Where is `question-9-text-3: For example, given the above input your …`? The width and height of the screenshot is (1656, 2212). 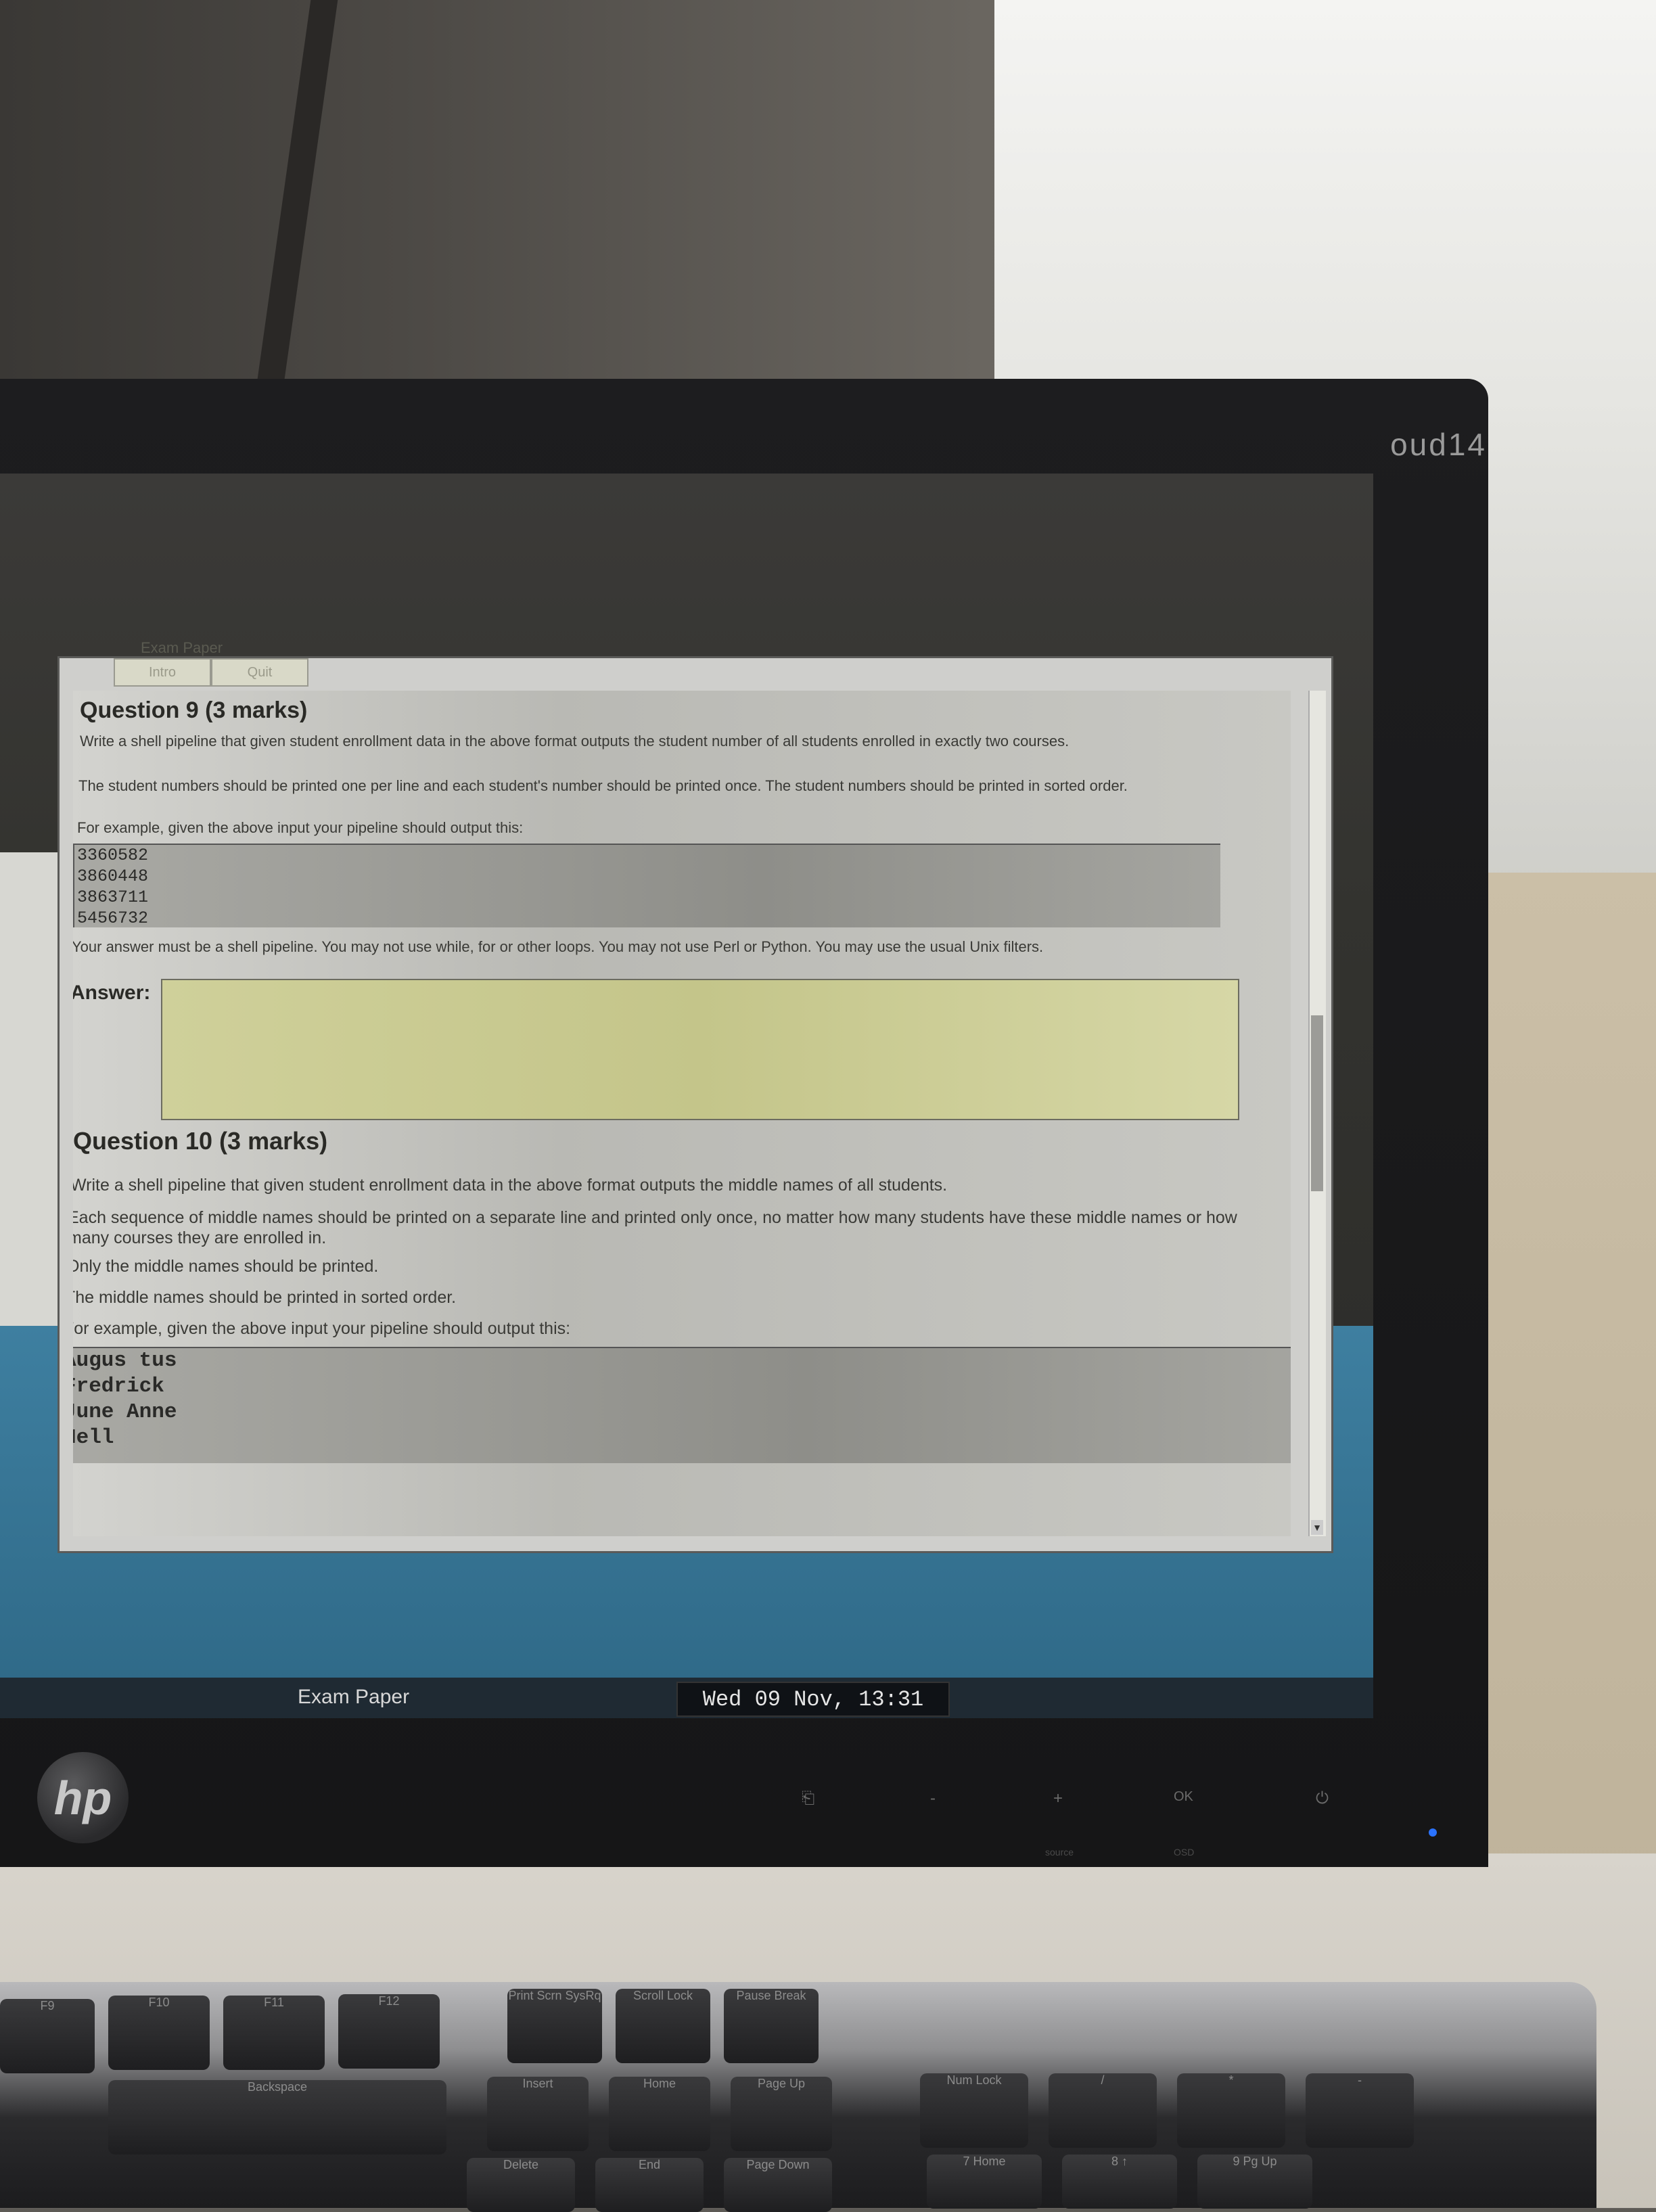
question-9-text-3: For example, given the above input your … is located at coordinates (300, 827).